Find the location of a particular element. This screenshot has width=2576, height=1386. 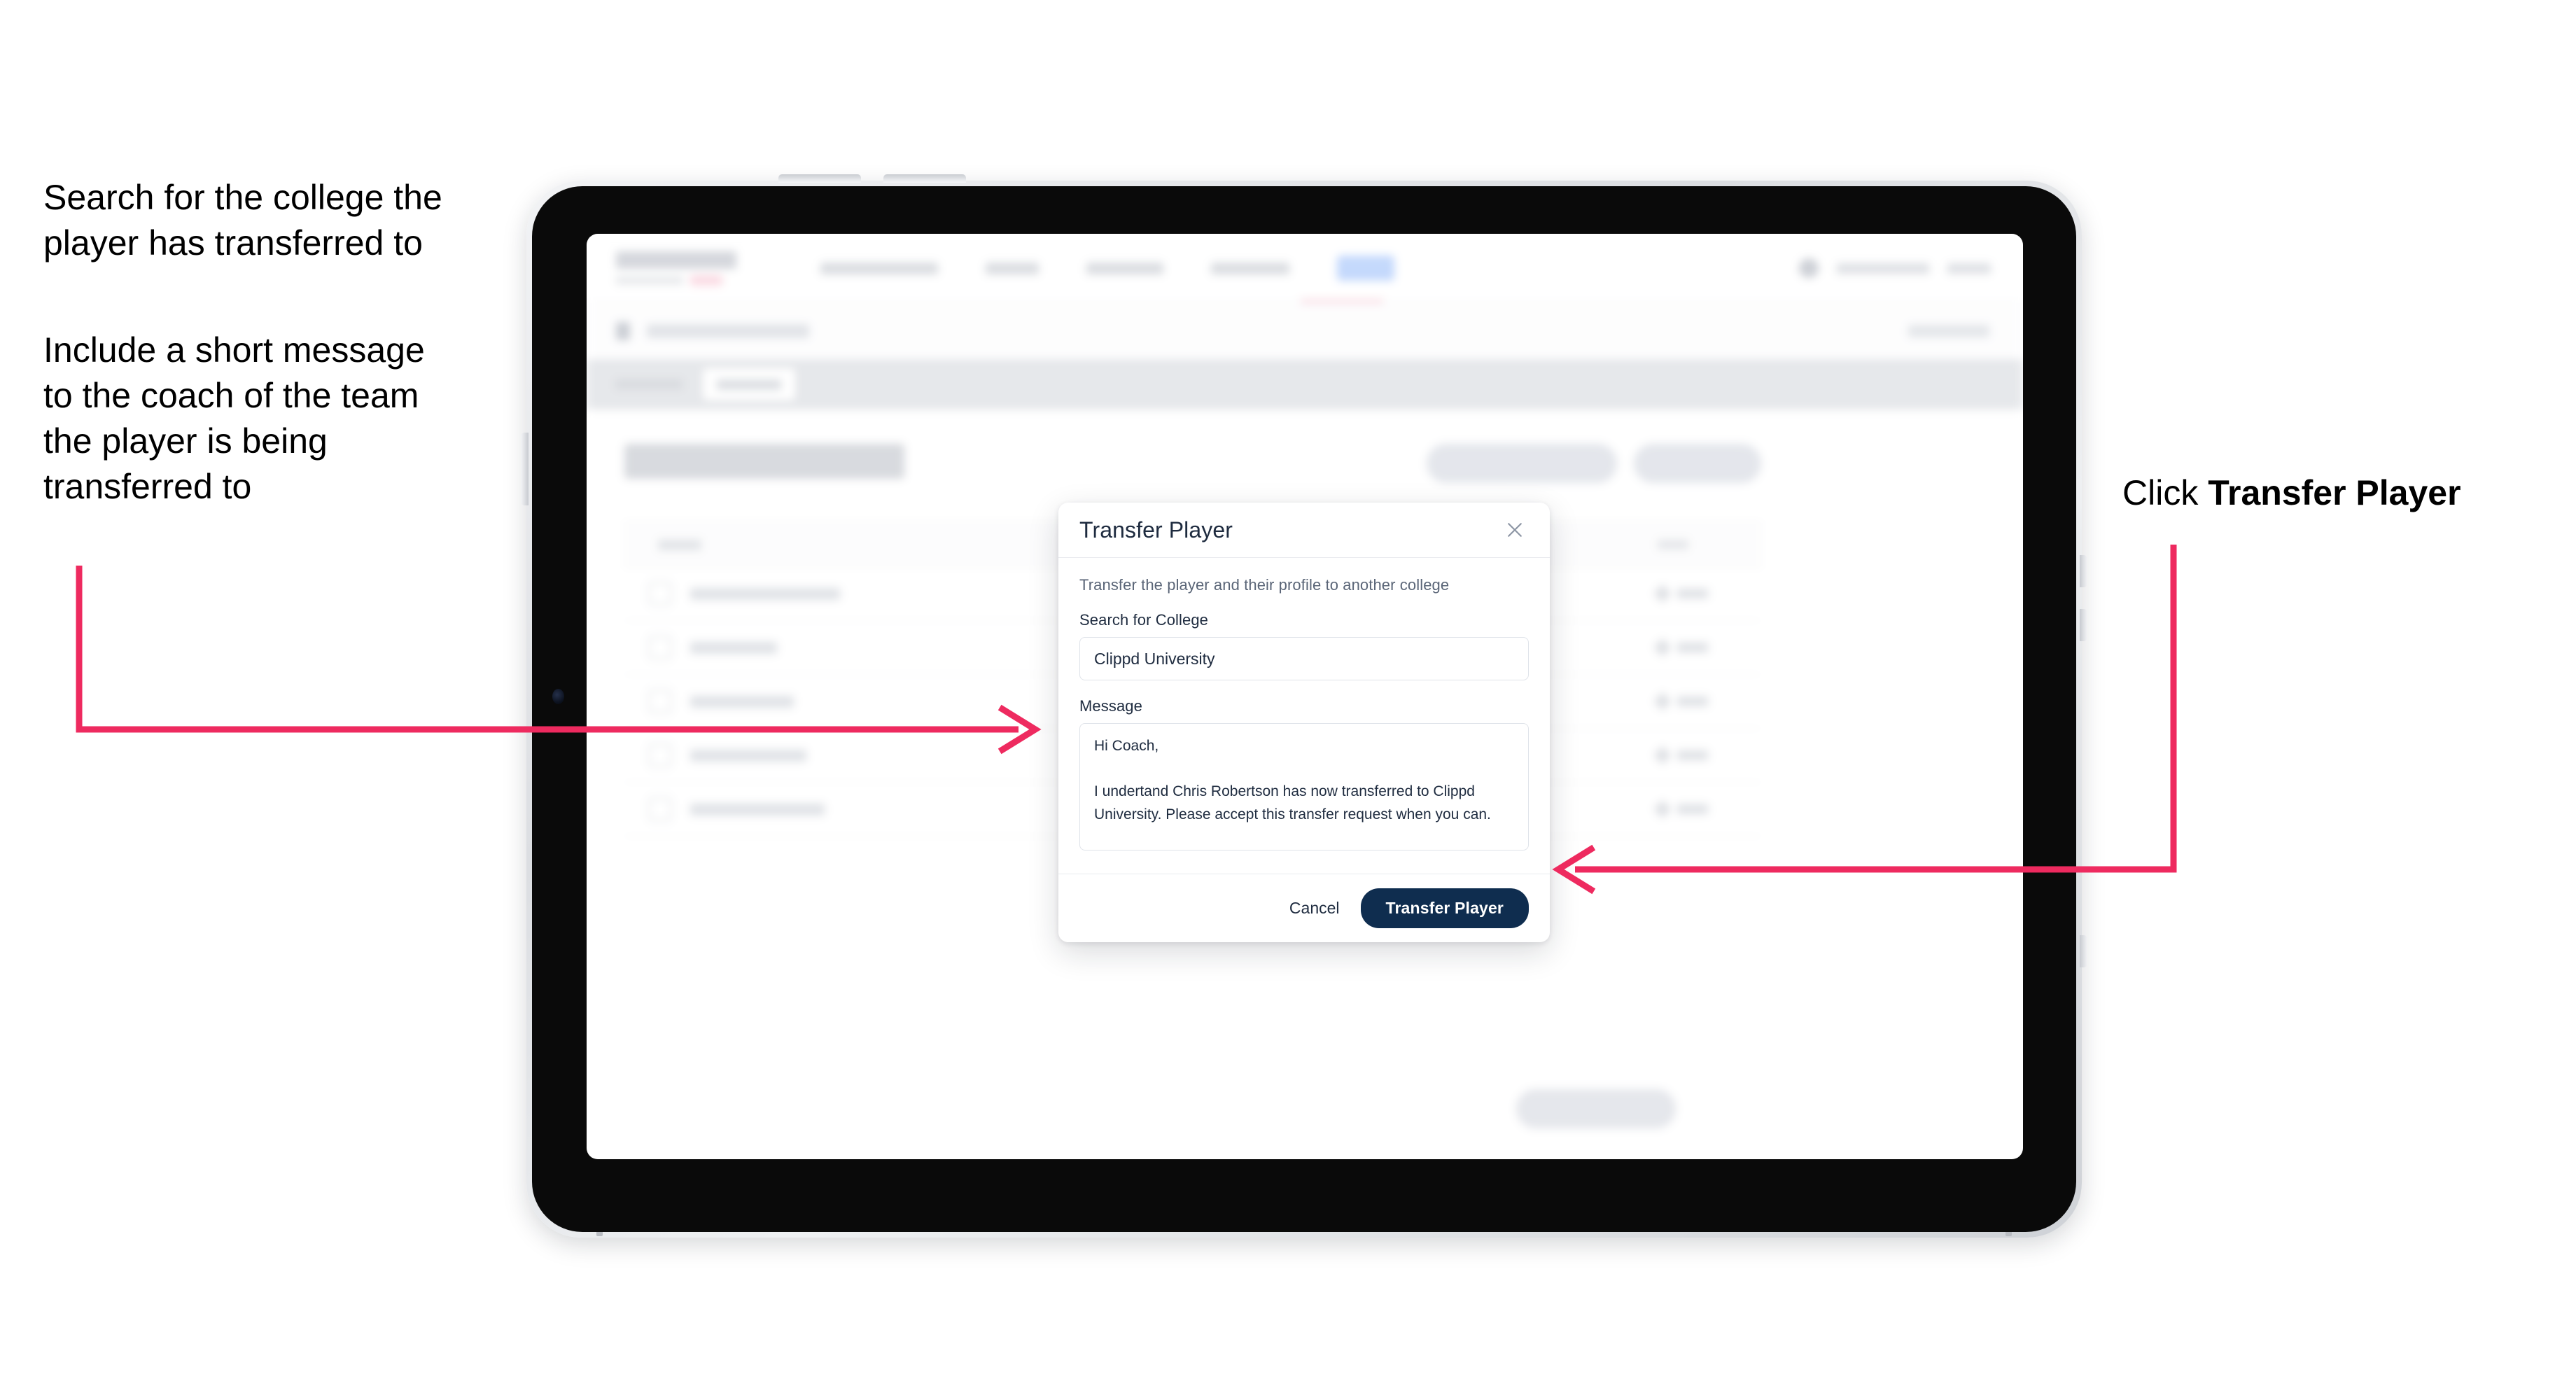

modal-footer: Cancel Transfer Player is located at coordinates (1304, 908).